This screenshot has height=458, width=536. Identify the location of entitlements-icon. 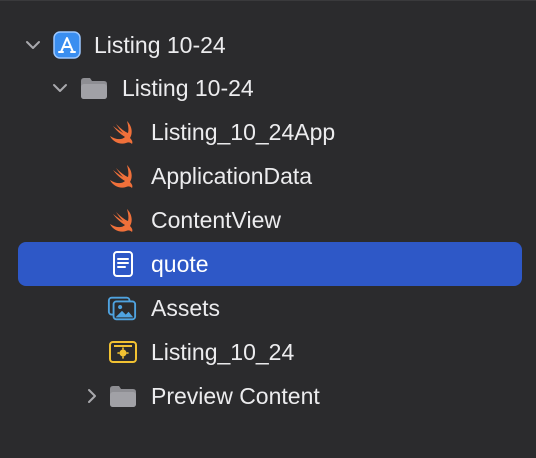
(123, 352).